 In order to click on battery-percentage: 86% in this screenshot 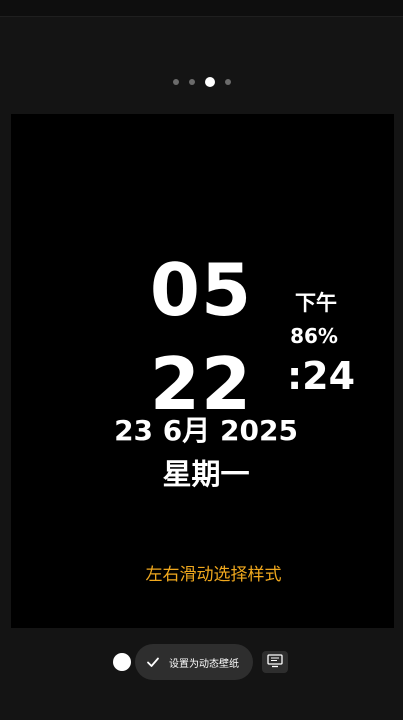, I will do `click(314, 336)`.